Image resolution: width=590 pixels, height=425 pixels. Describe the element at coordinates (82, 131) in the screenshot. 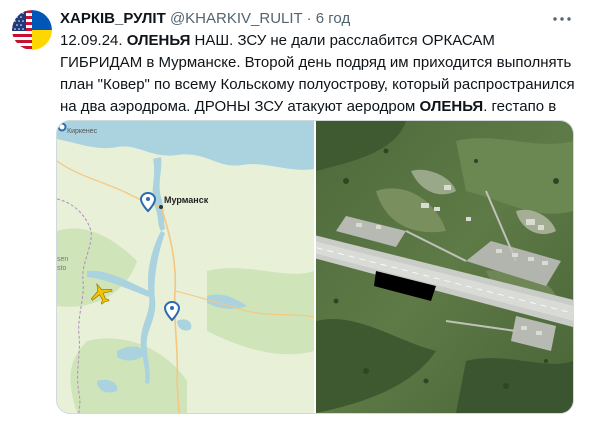

I see `map-label-kirkenes: Киркенес` at that location.